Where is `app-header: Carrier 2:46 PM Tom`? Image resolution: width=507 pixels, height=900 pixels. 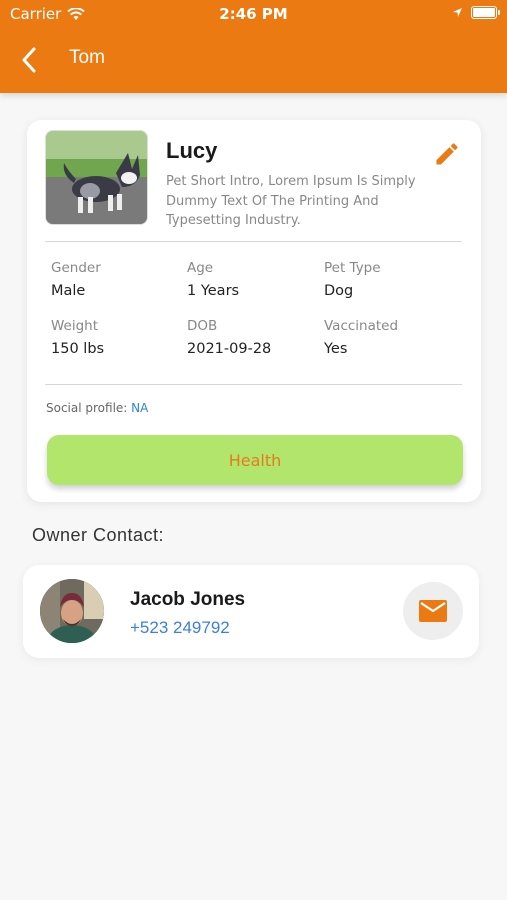 app-header: Carrier 2:46 PM Tom is located at coordinates (253, 46).